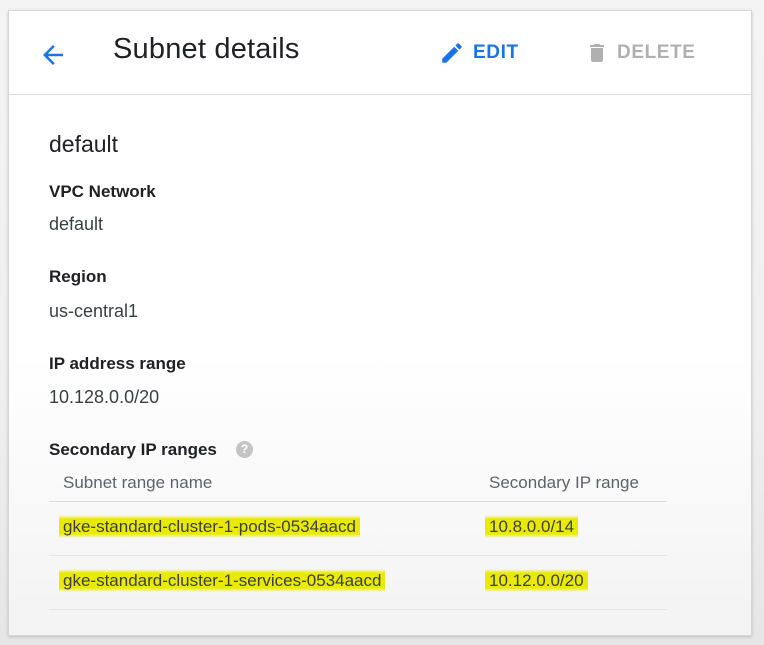 This screenshot has width=764, height=645. I want to click on subnet-range-name: gke-standard-cluster-1-services-0534aacd, so click(222, 580).